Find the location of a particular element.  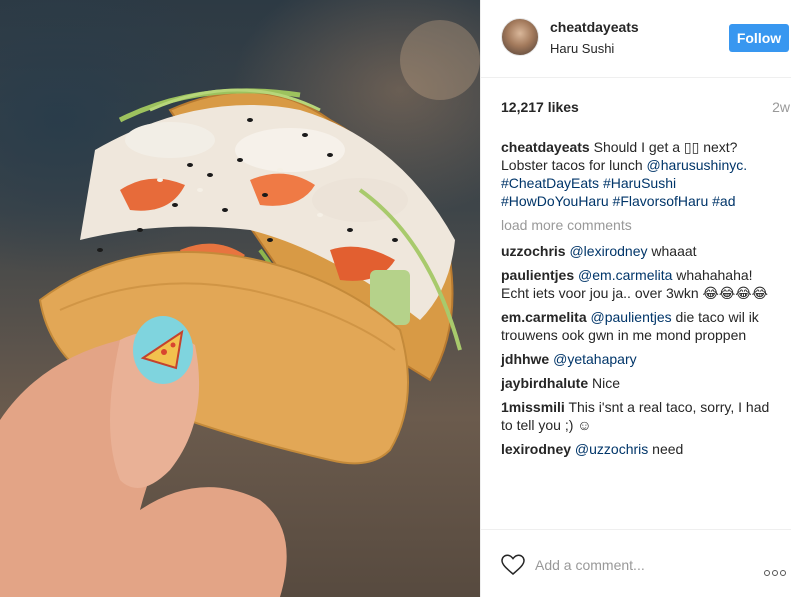

pizza-nail-art is located at coordinates (163, 350).